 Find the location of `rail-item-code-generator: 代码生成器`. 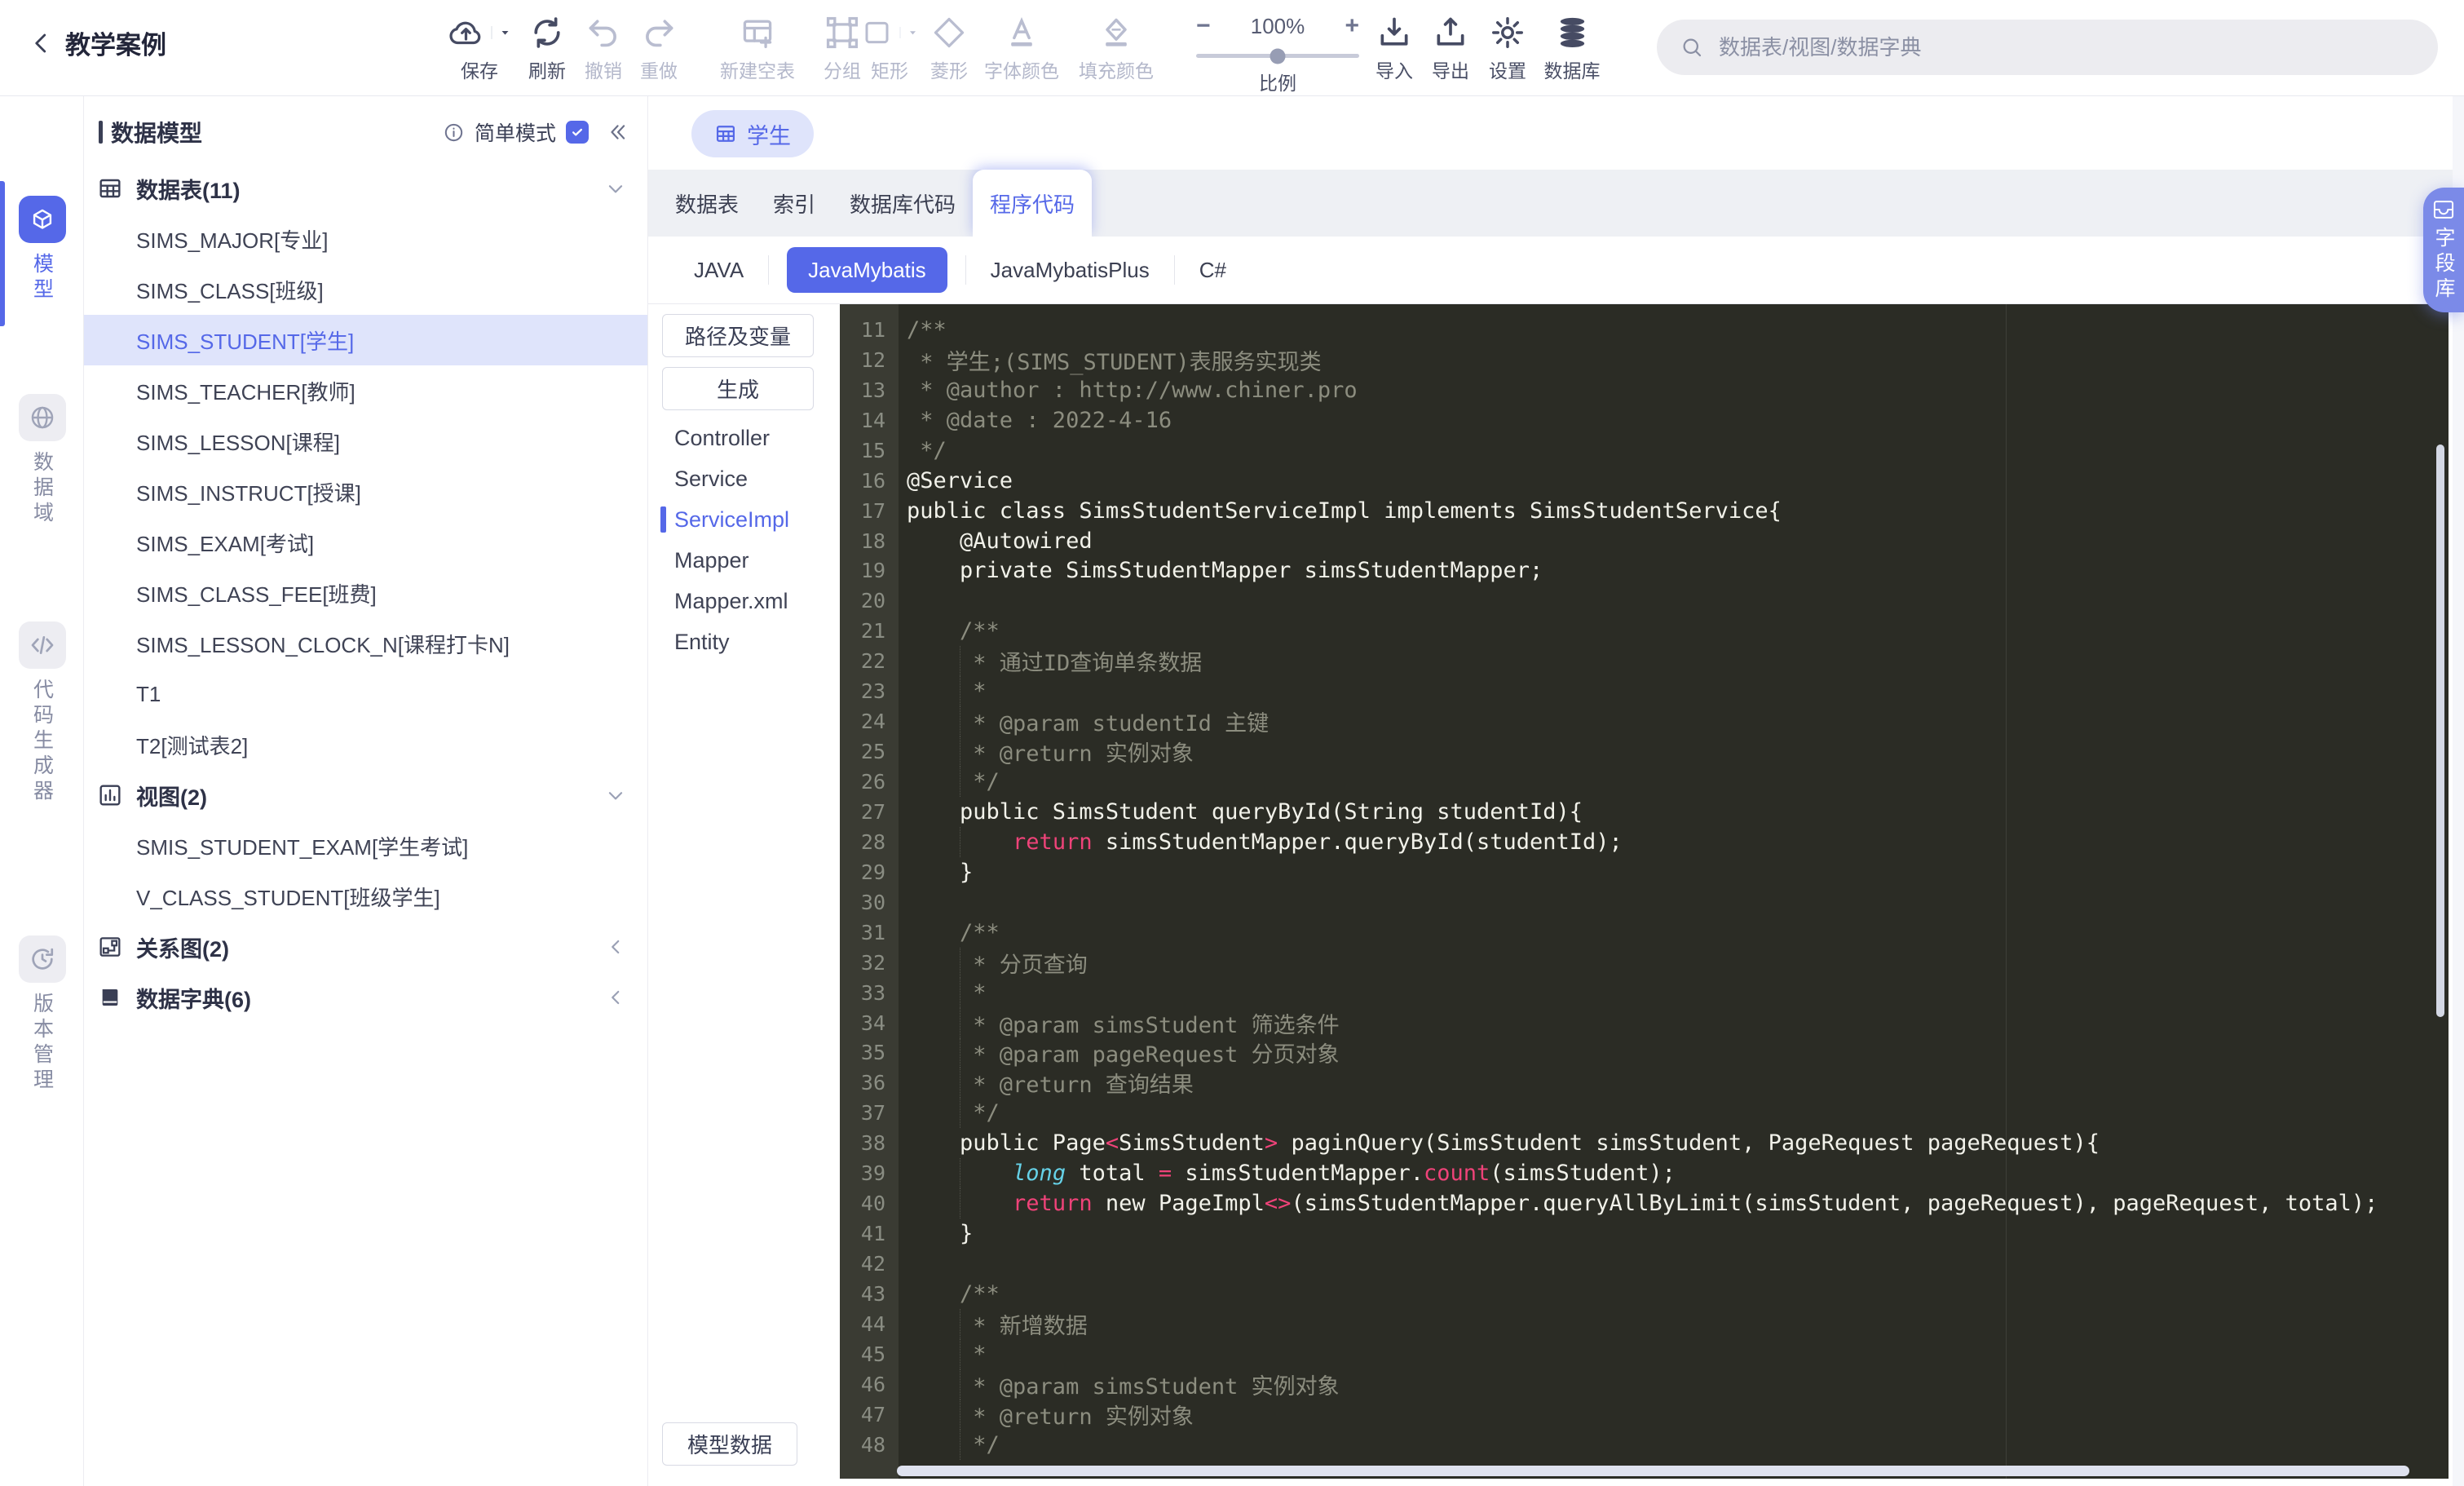

rail-item-code-generator: 代码生成器 is located at coordinates (42, 713).